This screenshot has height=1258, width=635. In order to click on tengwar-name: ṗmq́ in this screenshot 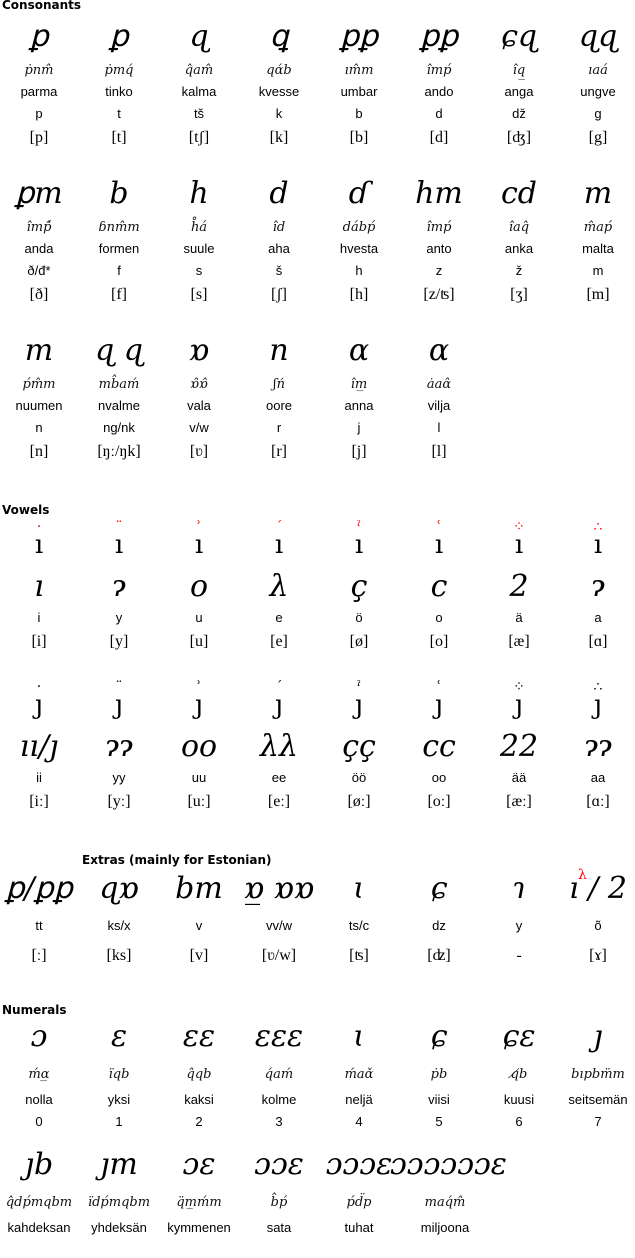, I will do `click(119, 70)`.